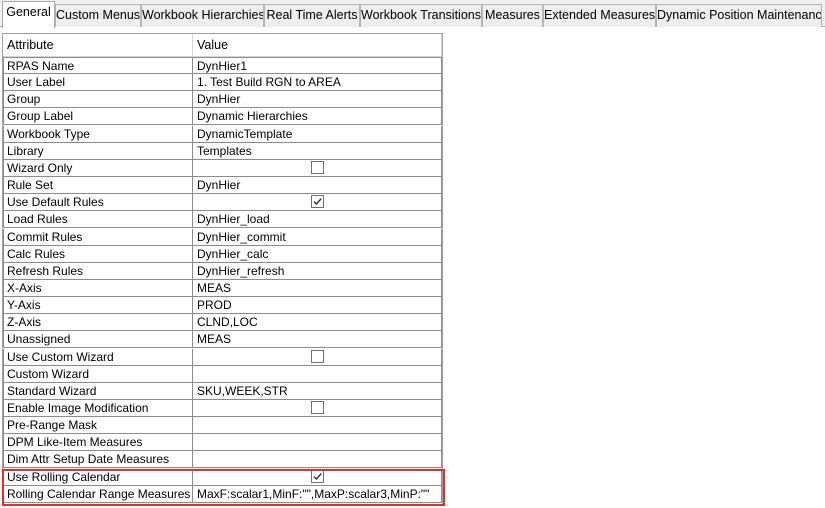  I want to click on table-row: Group DynHier, so click(222, 100).